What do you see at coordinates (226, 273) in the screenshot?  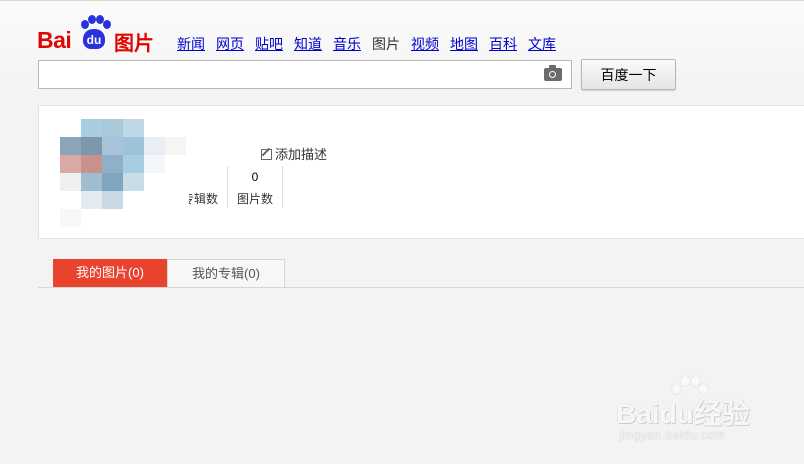 I see `tab-my-albums: 我的专辑(0)` at bounding box center [226, 273].